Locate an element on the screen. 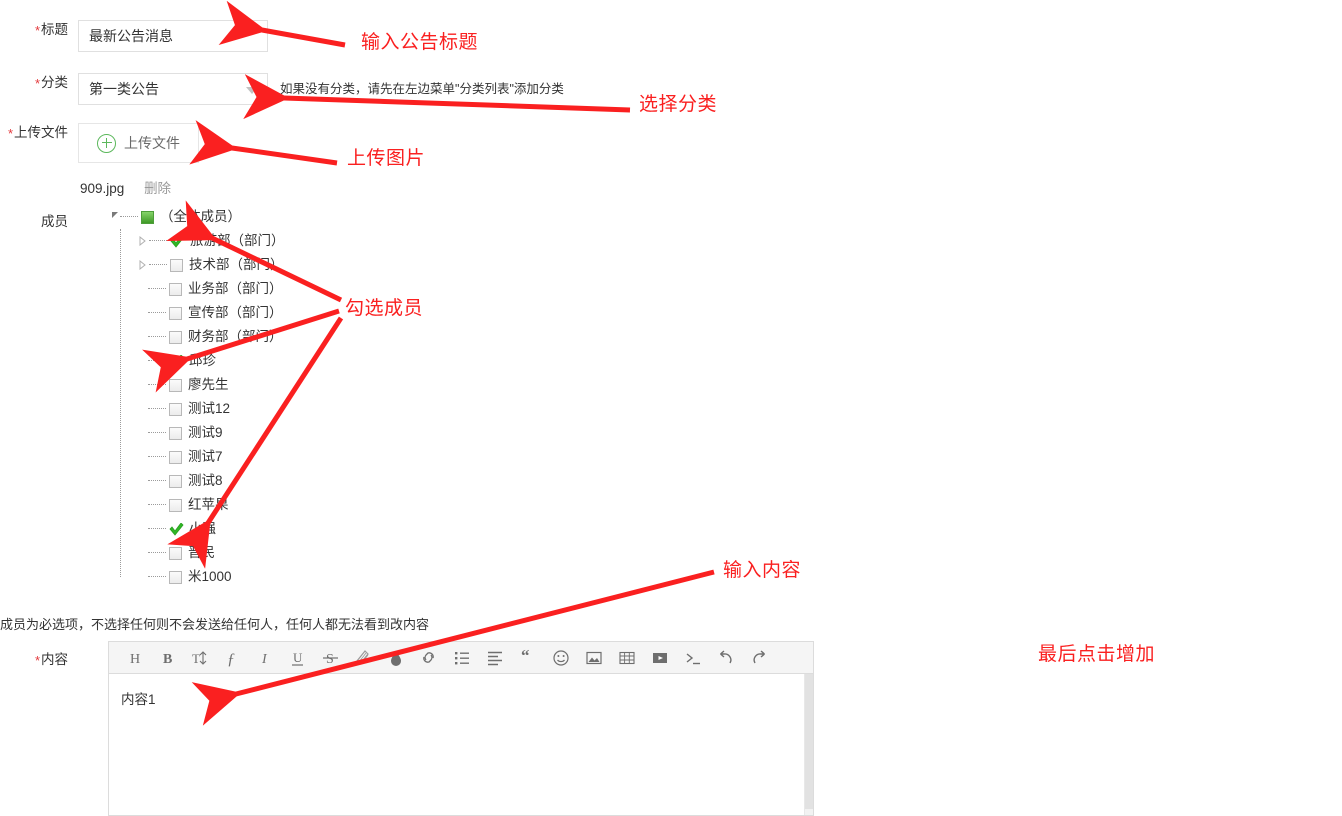  category-label-text: 分类 is located at coordinates (54, 82).